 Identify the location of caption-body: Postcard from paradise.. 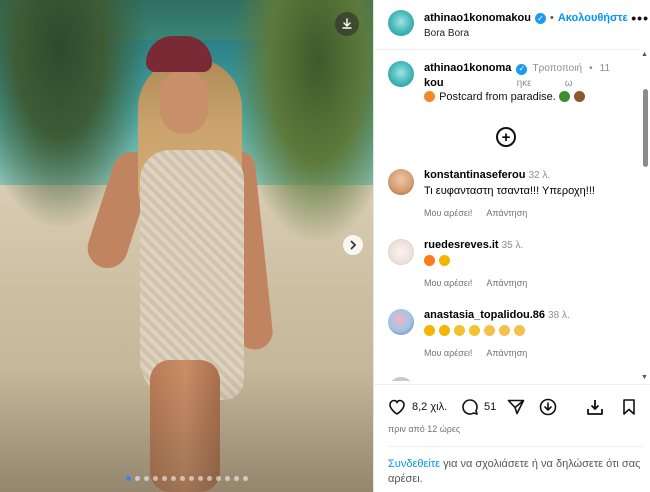
(499, 97).